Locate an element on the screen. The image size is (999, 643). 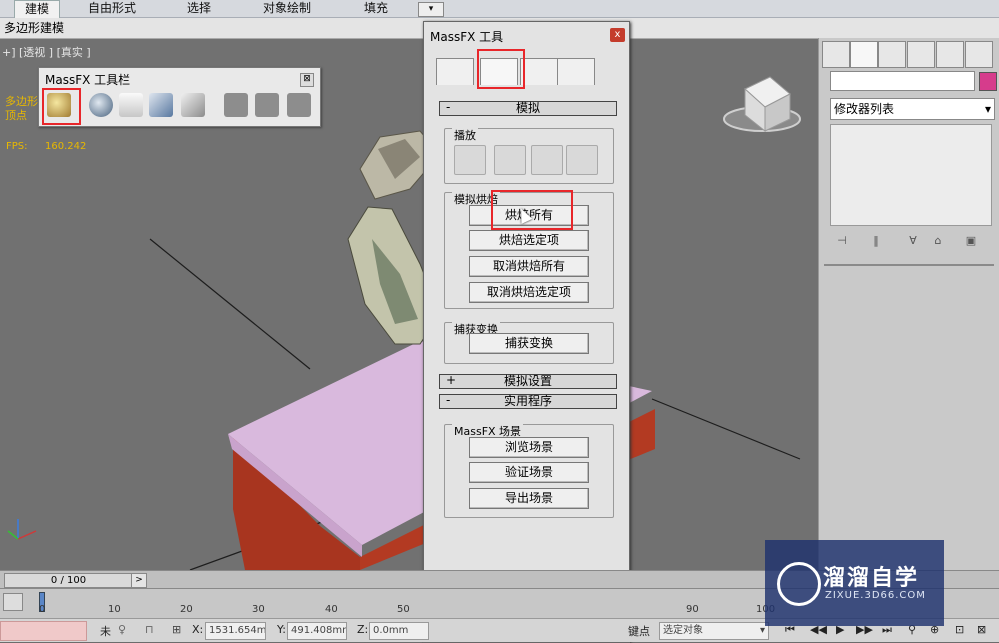
z-coordinate-field: 0.0mm is located at coordinates (399, 631).